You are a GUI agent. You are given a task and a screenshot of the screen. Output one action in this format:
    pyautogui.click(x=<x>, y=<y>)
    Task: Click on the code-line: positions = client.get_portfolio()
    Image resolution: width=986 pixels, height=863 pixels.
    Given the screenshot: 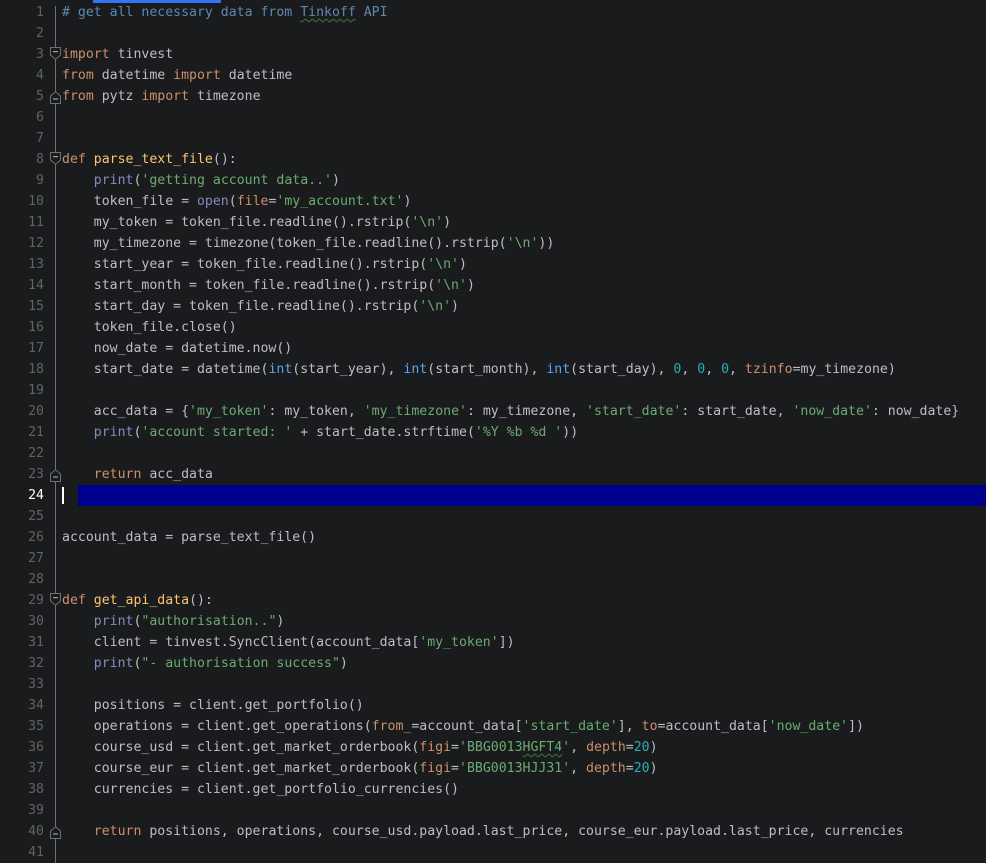 What is the action you would take?
    pyautogui.click(x=213, y=705)
    